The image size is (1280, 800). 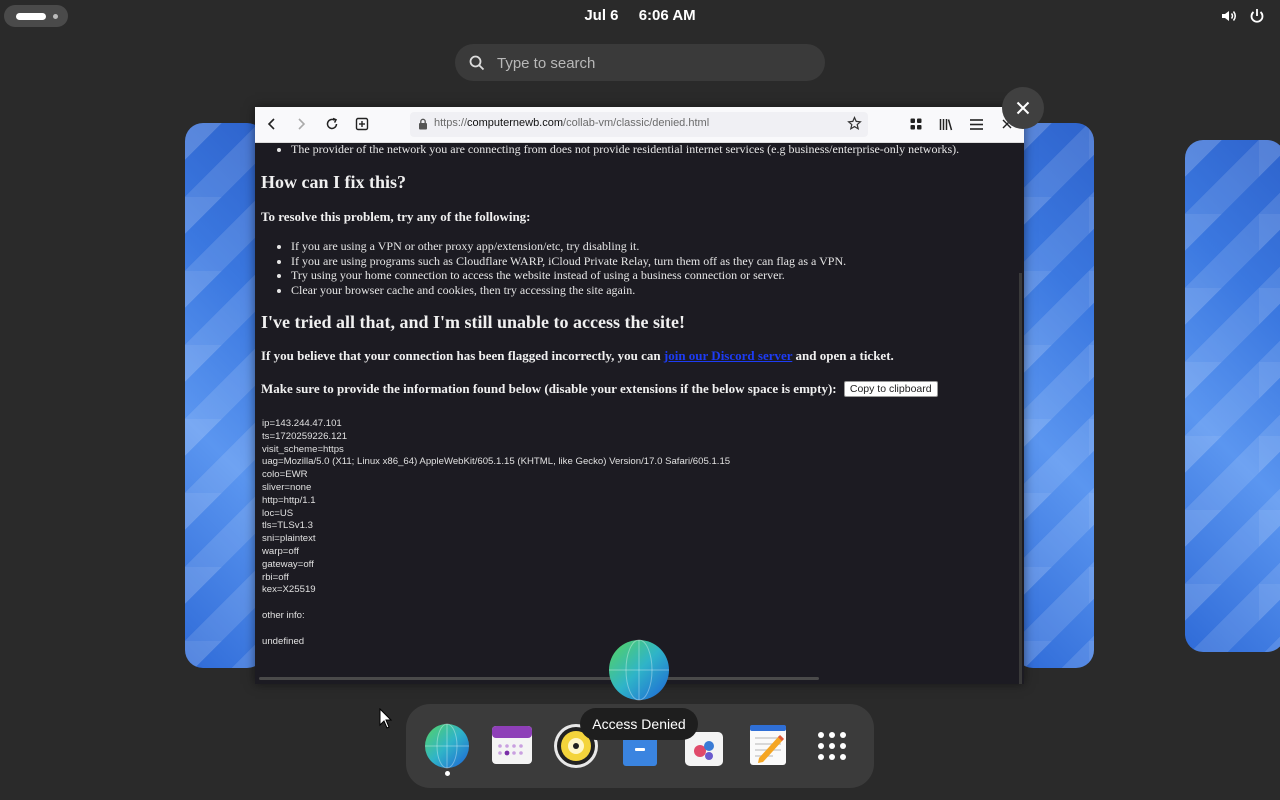 I want to click on vertical-scrollbar, so click(x=1020, y=478).